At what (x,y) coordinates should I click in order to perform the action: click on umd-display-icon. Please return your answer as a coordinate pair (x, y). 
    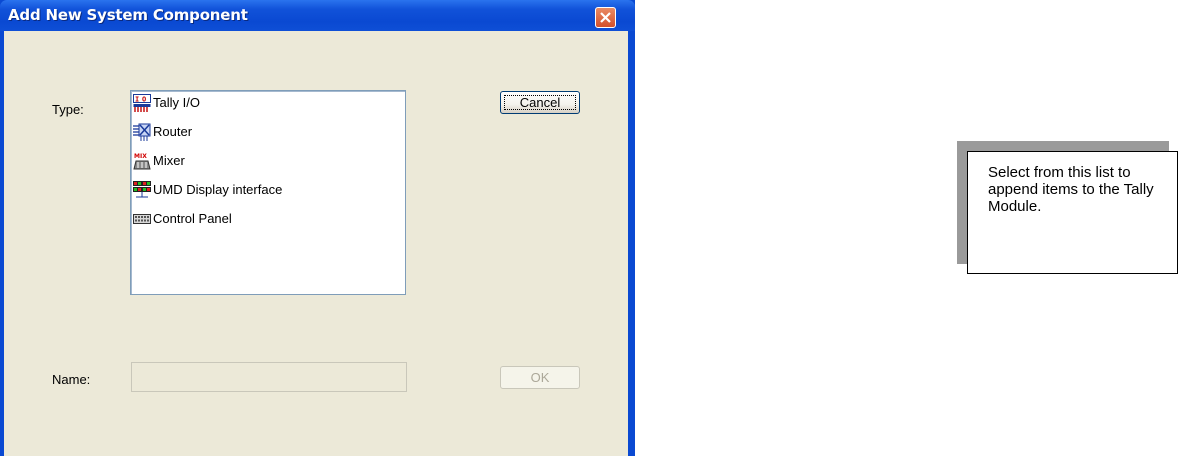
    Looking at the image, I should click on (142, 189).